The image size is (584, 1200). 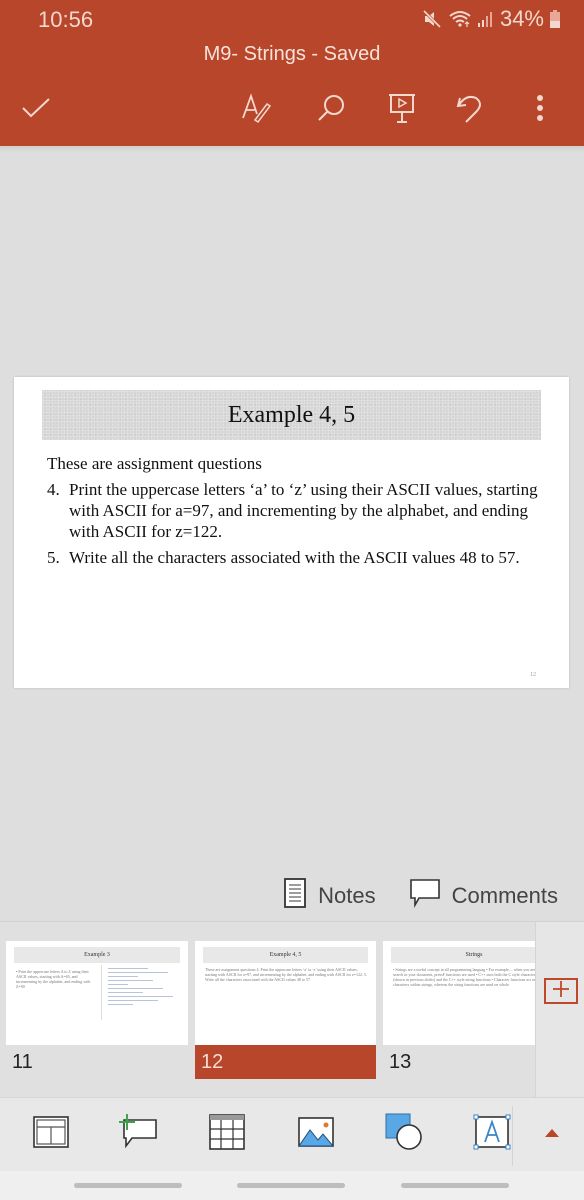 What do you see at coordinates (512, 1136) in the screenshot?
I see `toolbar-divider` at bounding box center [512, 1136].